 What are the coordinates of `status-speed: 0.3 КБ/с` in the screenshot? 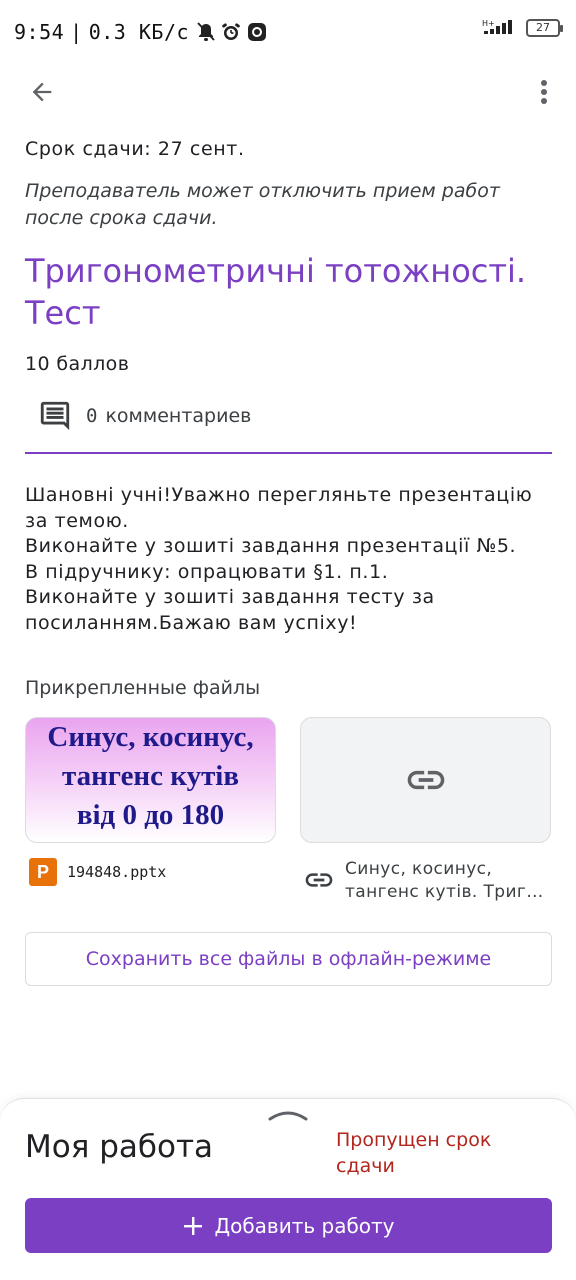 It's located at (139, 32).